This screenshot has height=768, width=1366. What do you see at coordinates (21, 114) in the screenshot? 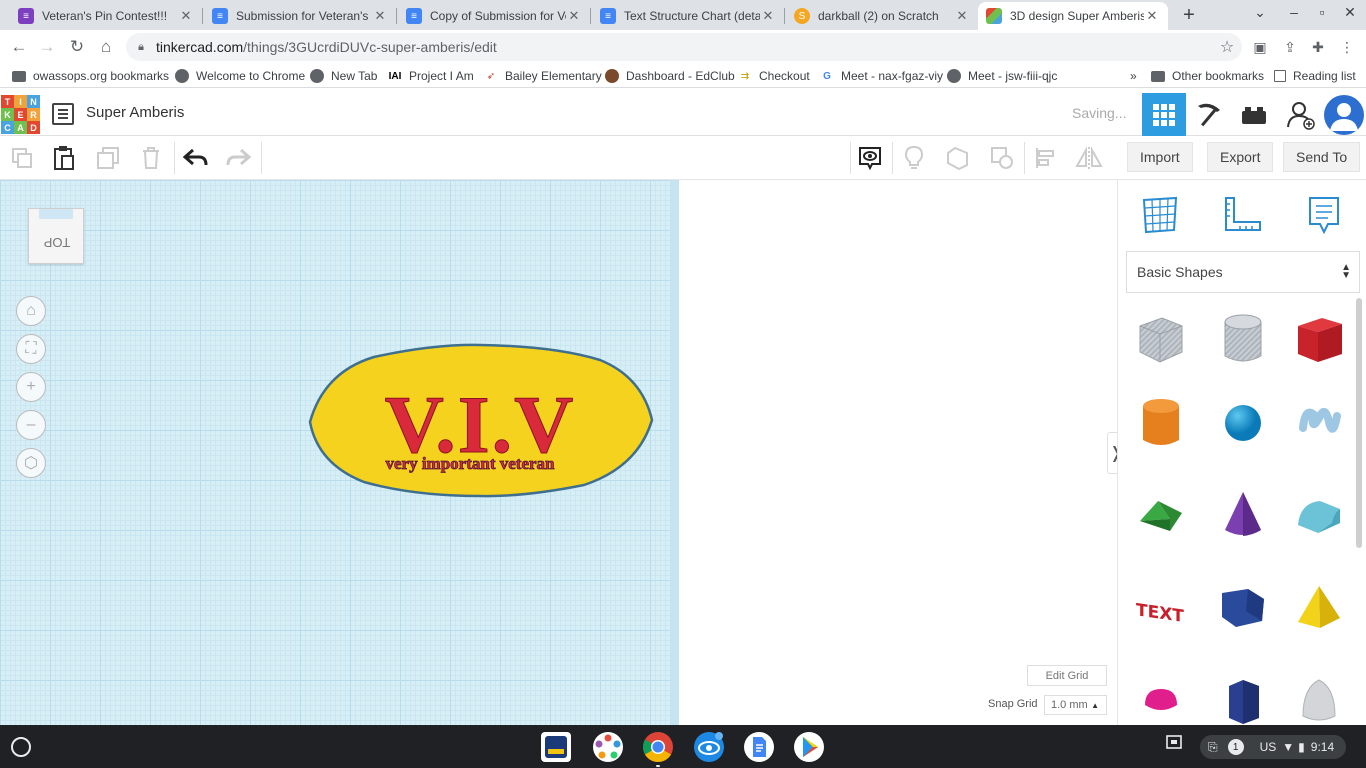
I see `tinkercad-logo: TINKERCAD` at bounding box center [21, 114].